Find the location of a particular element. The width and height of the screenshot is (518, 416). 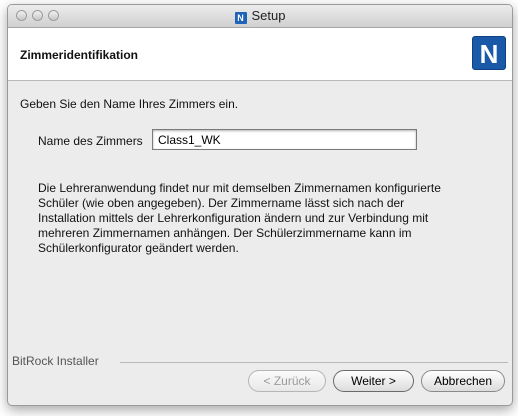

window-title: Setup is located at coordinates (268, 15).